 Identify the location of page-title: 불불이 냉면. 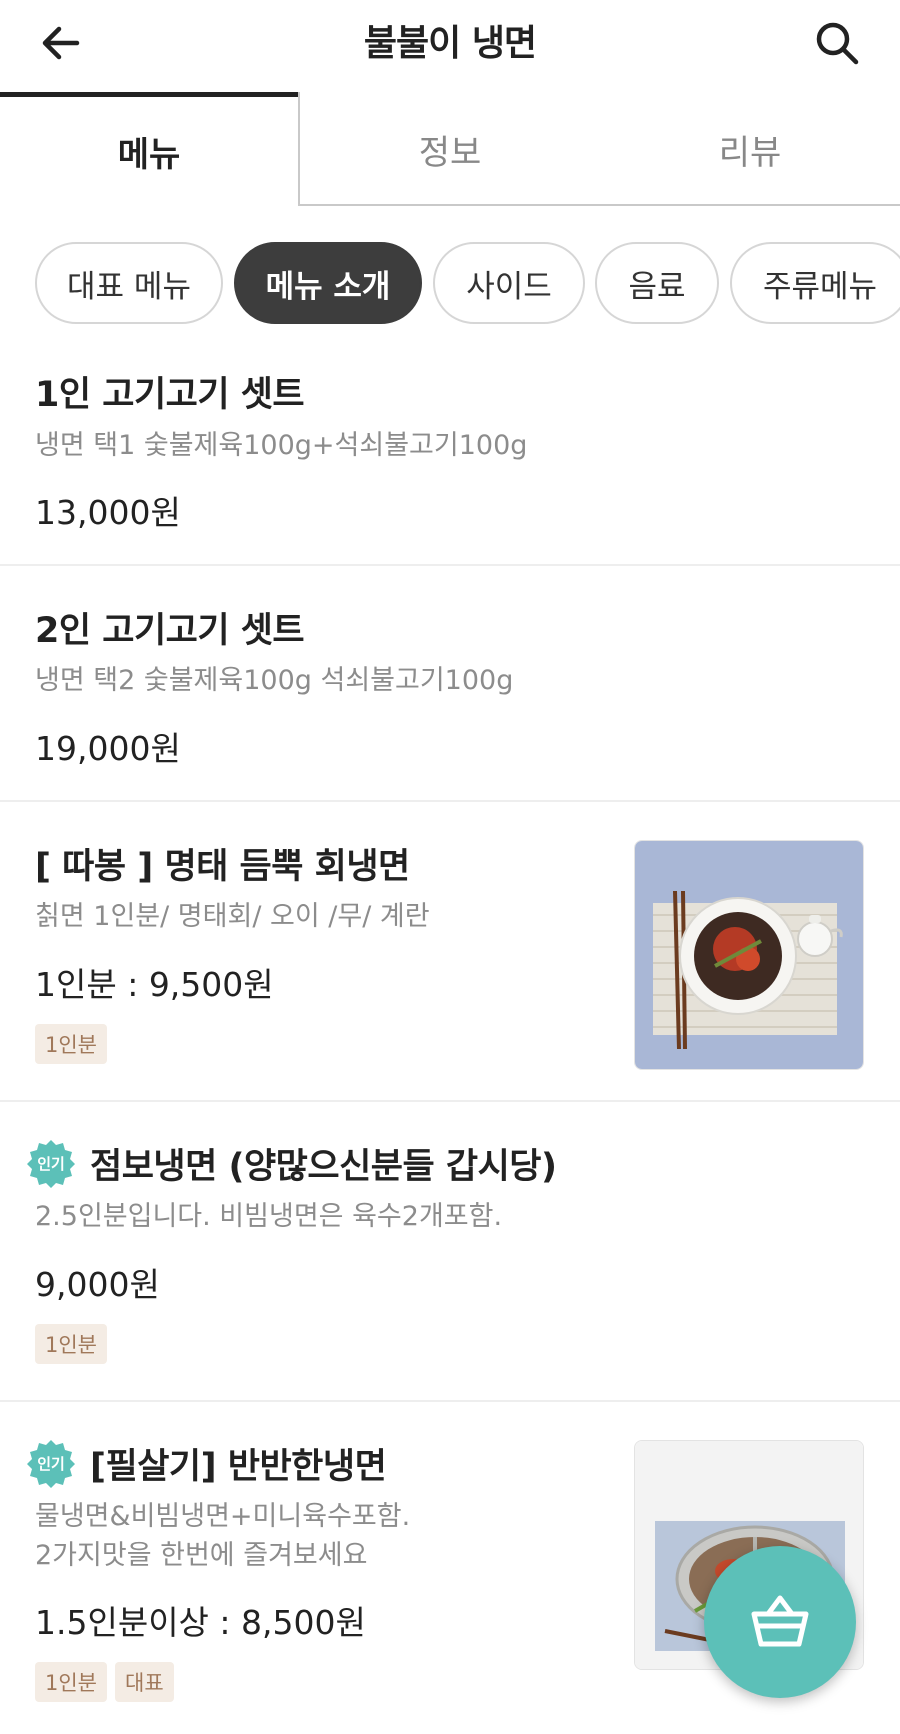
(450, 43).